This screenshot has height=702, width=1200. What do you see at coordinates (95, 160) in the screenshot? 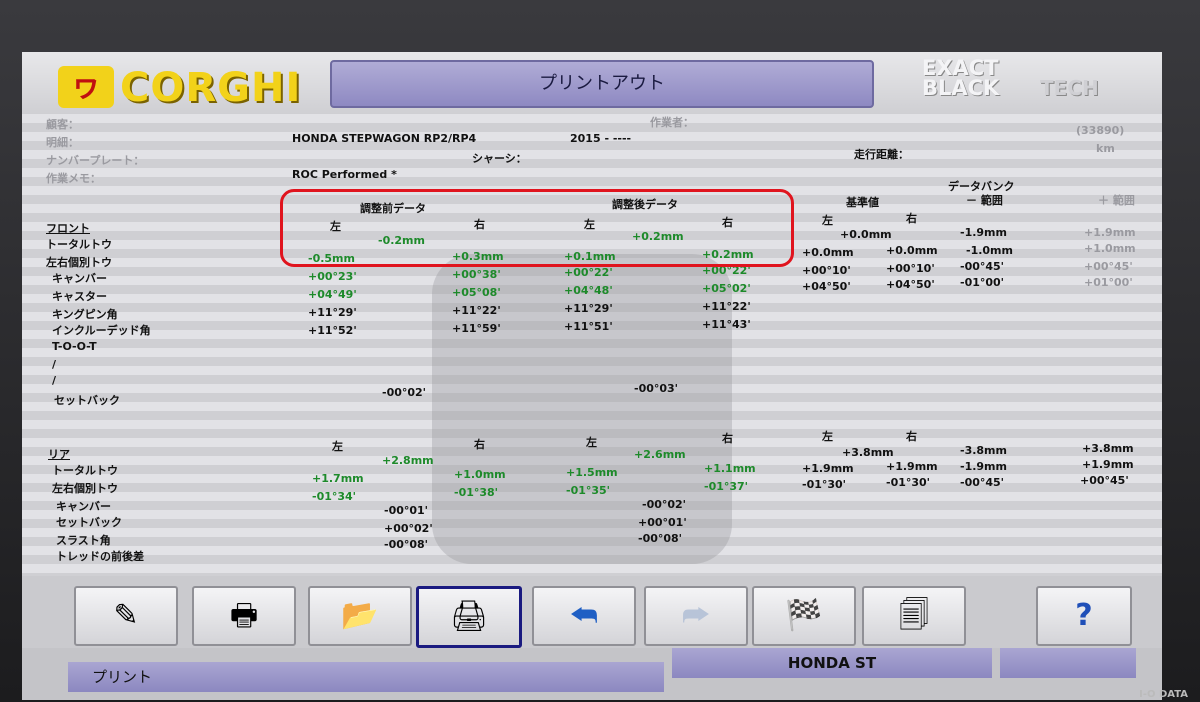
I see `plate-label: ナンバープレート：` at bounding box center [95, 160].